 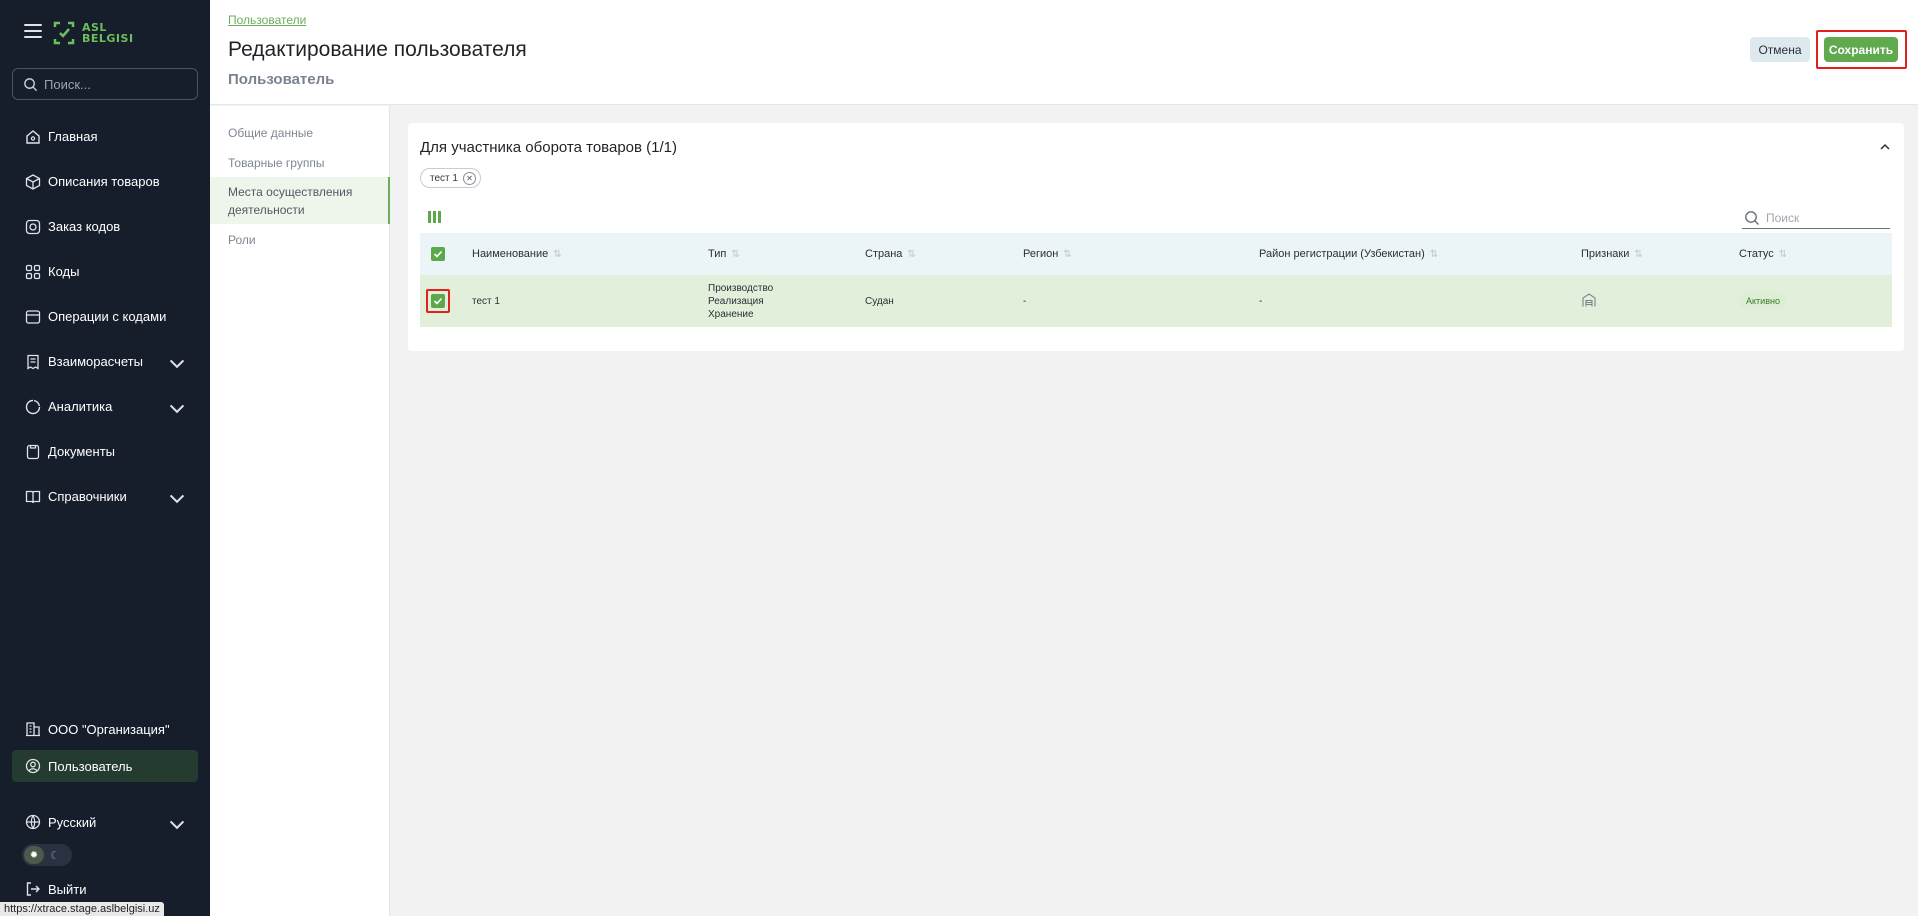 I want to click on theme-toggle: ✹ ☾, so click(x=47, y=855).